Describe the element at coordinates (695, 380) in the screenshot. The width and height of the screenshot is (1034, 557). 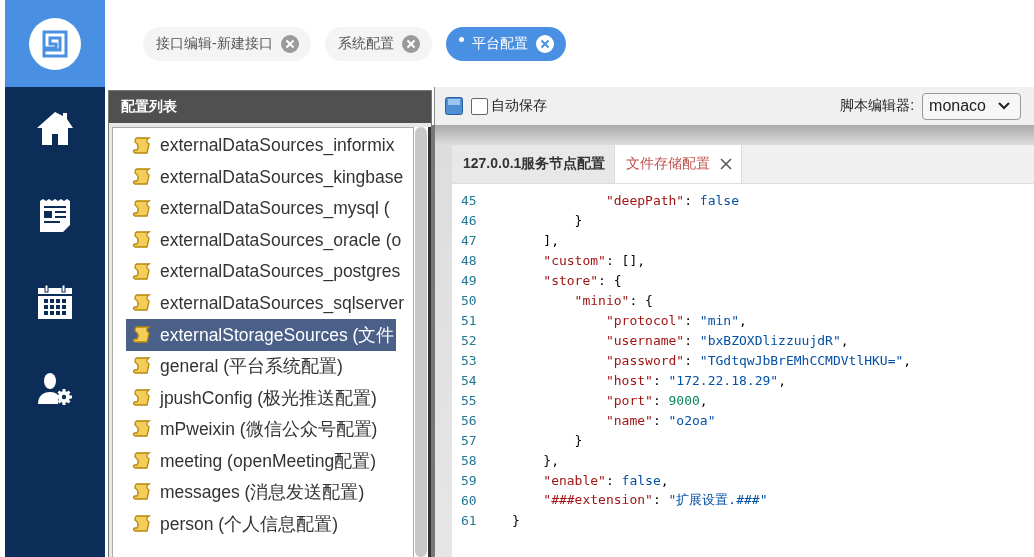
I see `code-line: "host": "172.22.18.29",` at that location.